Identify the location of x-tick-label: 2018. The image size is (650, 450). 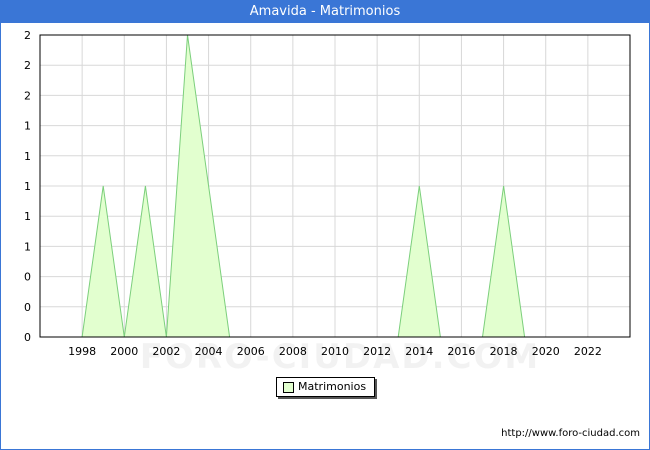
(504, 351).